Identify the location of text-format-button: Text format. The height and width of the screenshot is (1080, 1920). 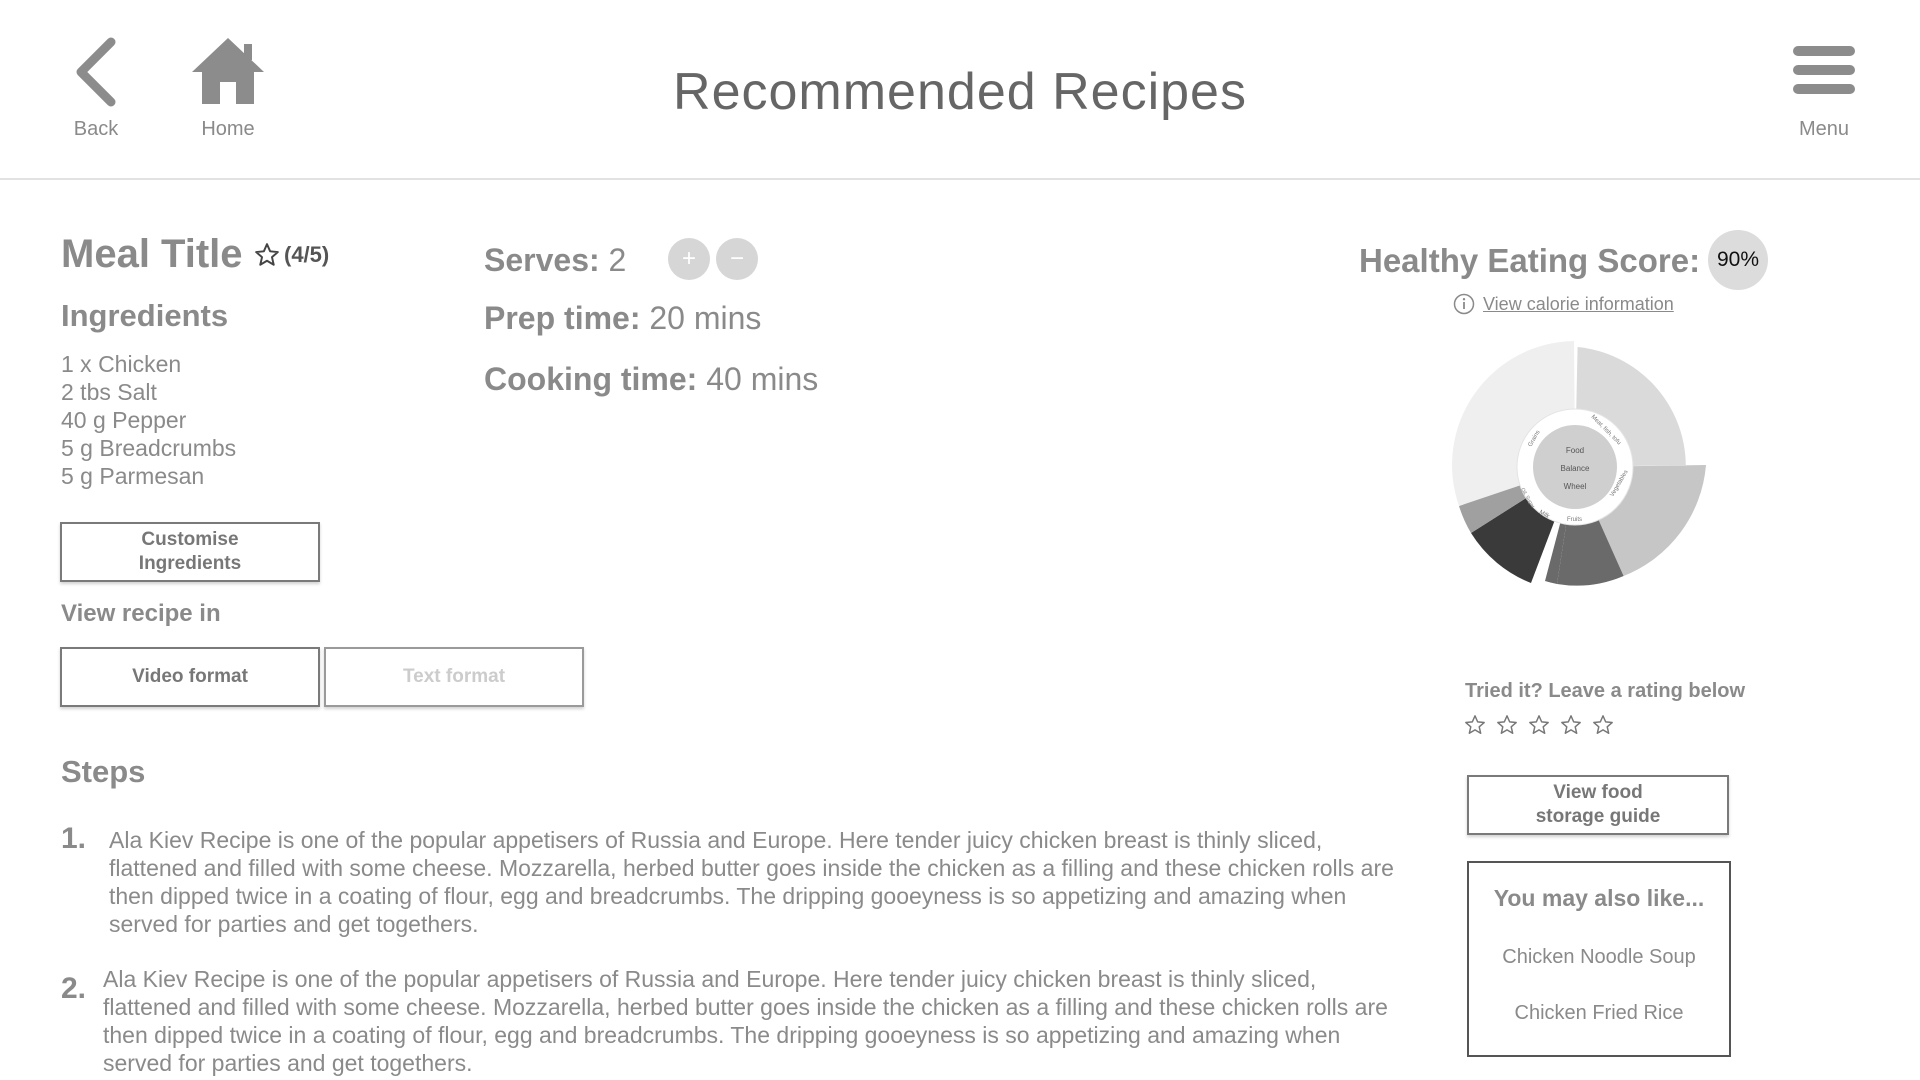
(454, 677).